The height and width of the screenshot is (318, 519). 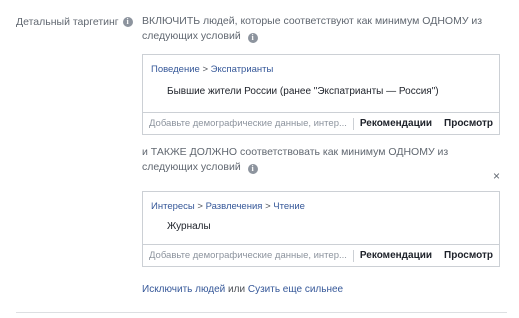 I want to click on footer-links: Исключить людей или Сузить еще сильнее, so click(x=242, y=289).